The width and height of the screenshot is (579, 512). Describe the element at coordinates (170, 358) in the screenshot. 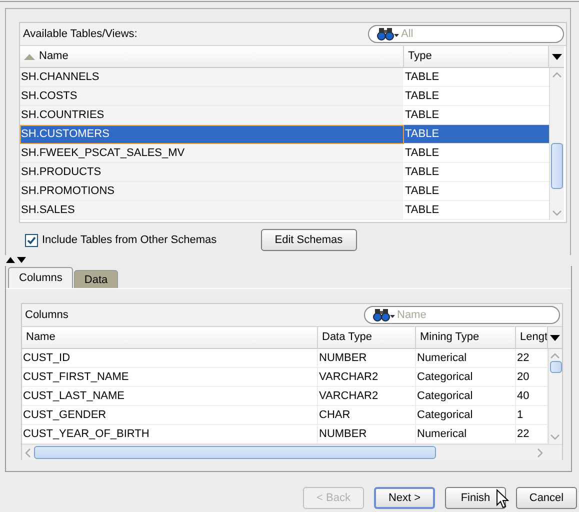

I see `table-cell: CUST_ID` at that location.